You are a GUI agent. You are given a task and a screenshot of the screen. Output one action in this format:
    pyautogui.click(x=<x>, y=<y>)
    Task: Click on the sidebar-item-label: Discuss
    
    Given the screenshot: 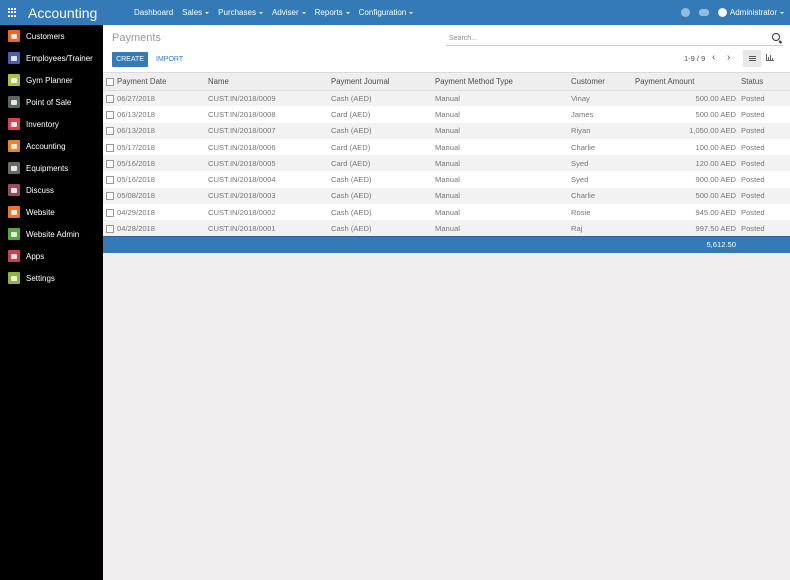 What is the action you would take?
    pyautogui.click(x=40, y=190)
    